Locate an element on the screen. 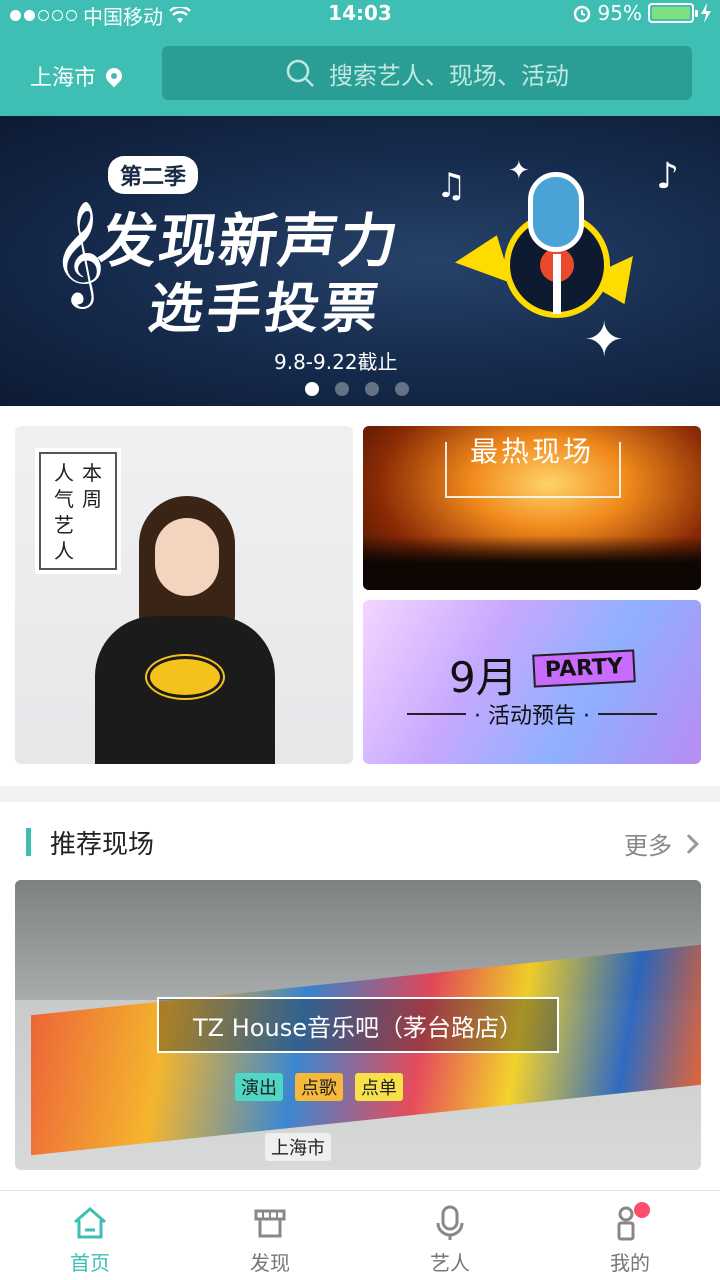 This screenshot has height=1280, width=720. venue-tag-order: 点单 is located at coordinates (379, 1087).